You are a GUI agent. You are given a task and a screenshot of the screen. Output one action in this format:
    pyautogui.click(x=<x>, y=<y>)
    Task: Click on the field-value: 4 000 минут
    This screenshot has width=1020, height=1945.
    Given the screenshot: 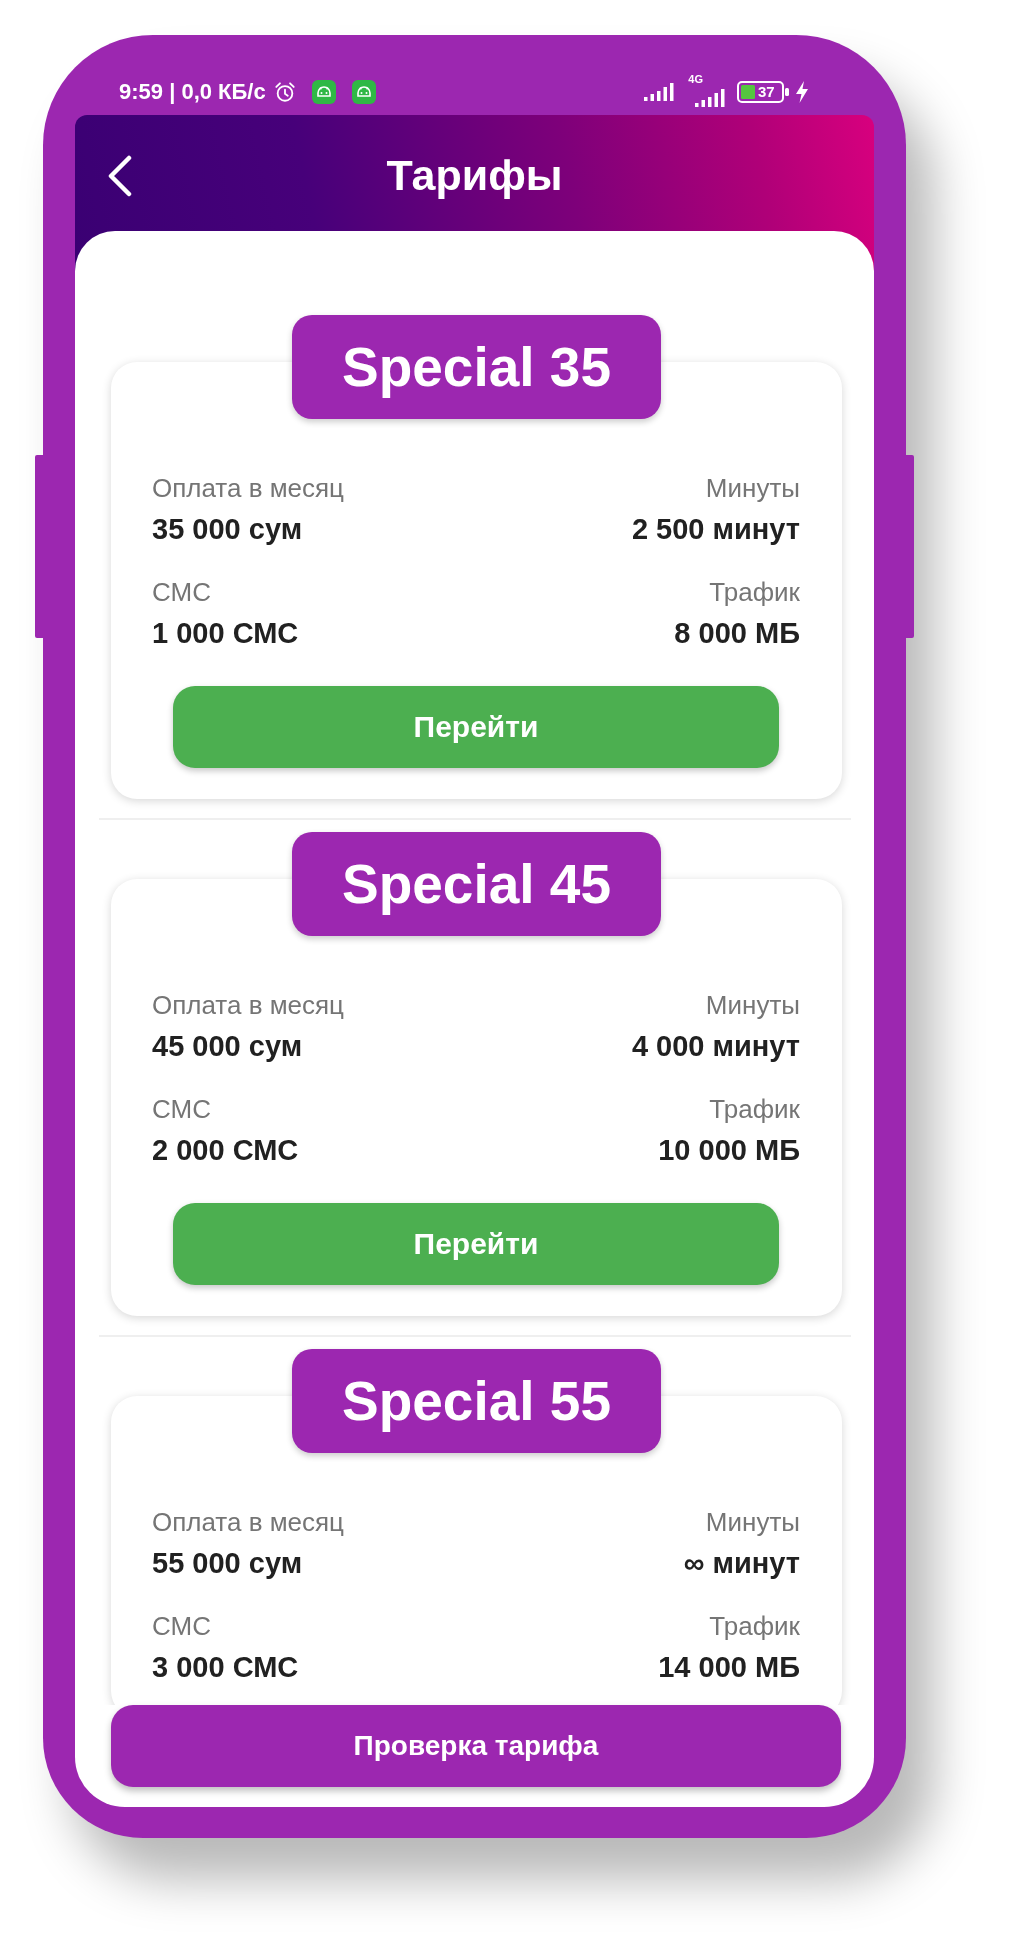 What is the action you would take?
    pyautogui.click(x=715, y=1046)
    